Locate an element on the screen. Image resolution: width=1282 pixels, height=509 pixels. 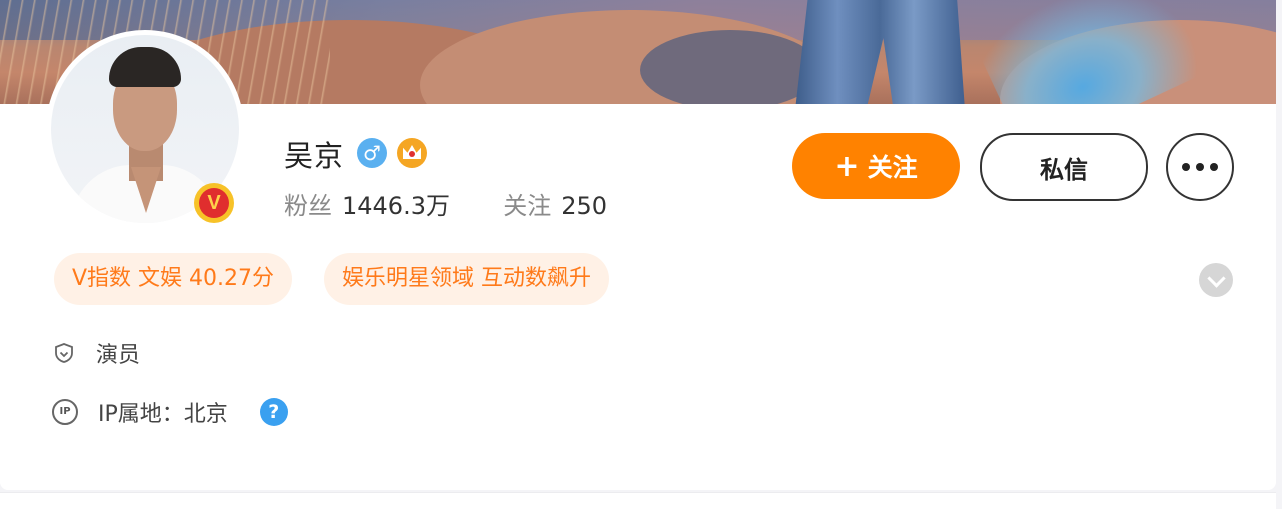
ip-icon: IP is located at coordinates (65, 412).